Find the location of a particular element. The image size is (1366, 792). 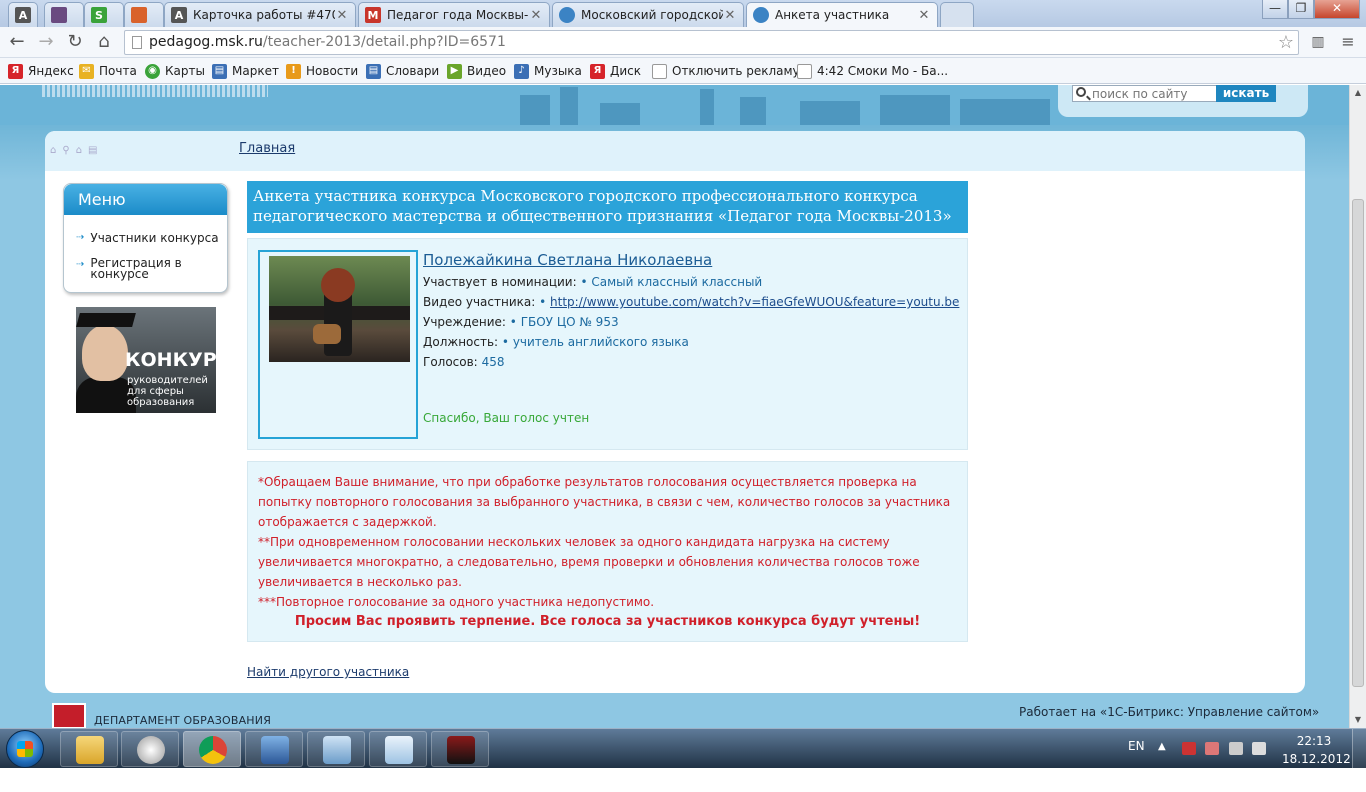

tab-label: Анкета участника is located at coordinates (832, 15).